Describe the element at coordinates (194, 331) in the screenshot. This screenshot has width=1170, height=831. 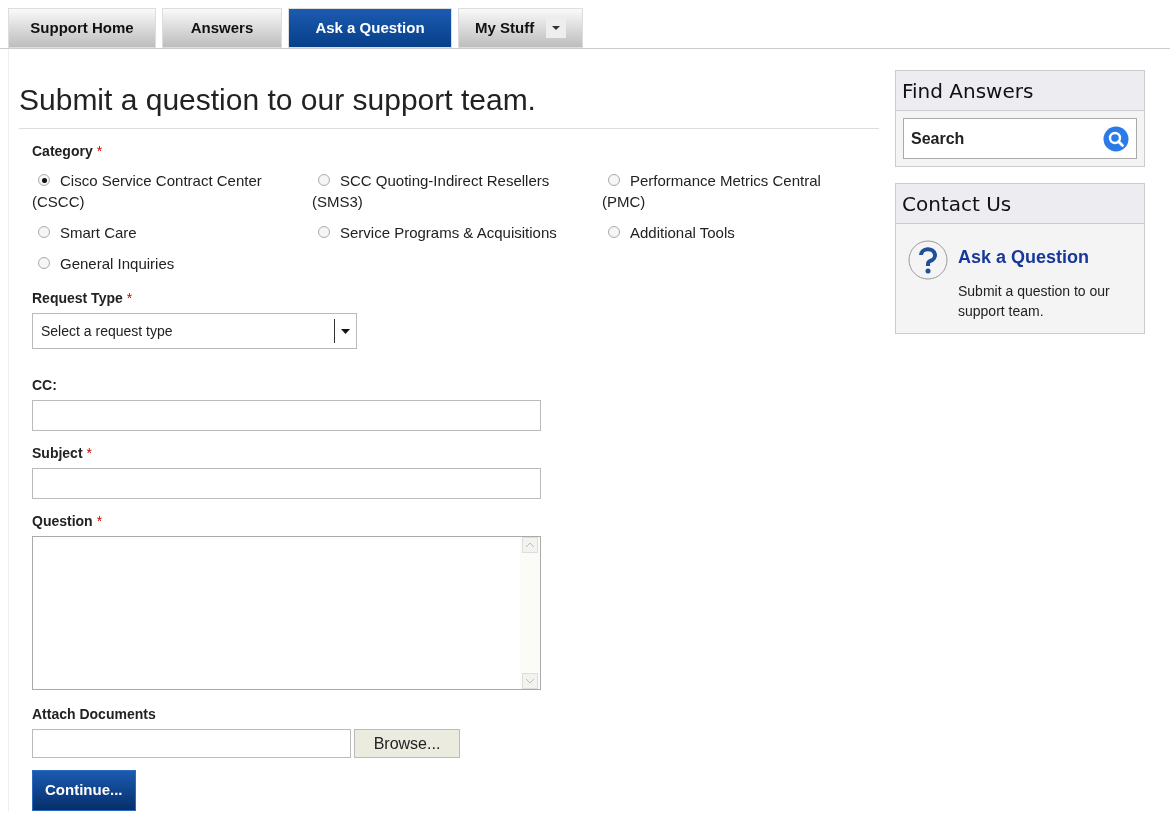
I see `request-type-dropdown: Select a request type` at that location.